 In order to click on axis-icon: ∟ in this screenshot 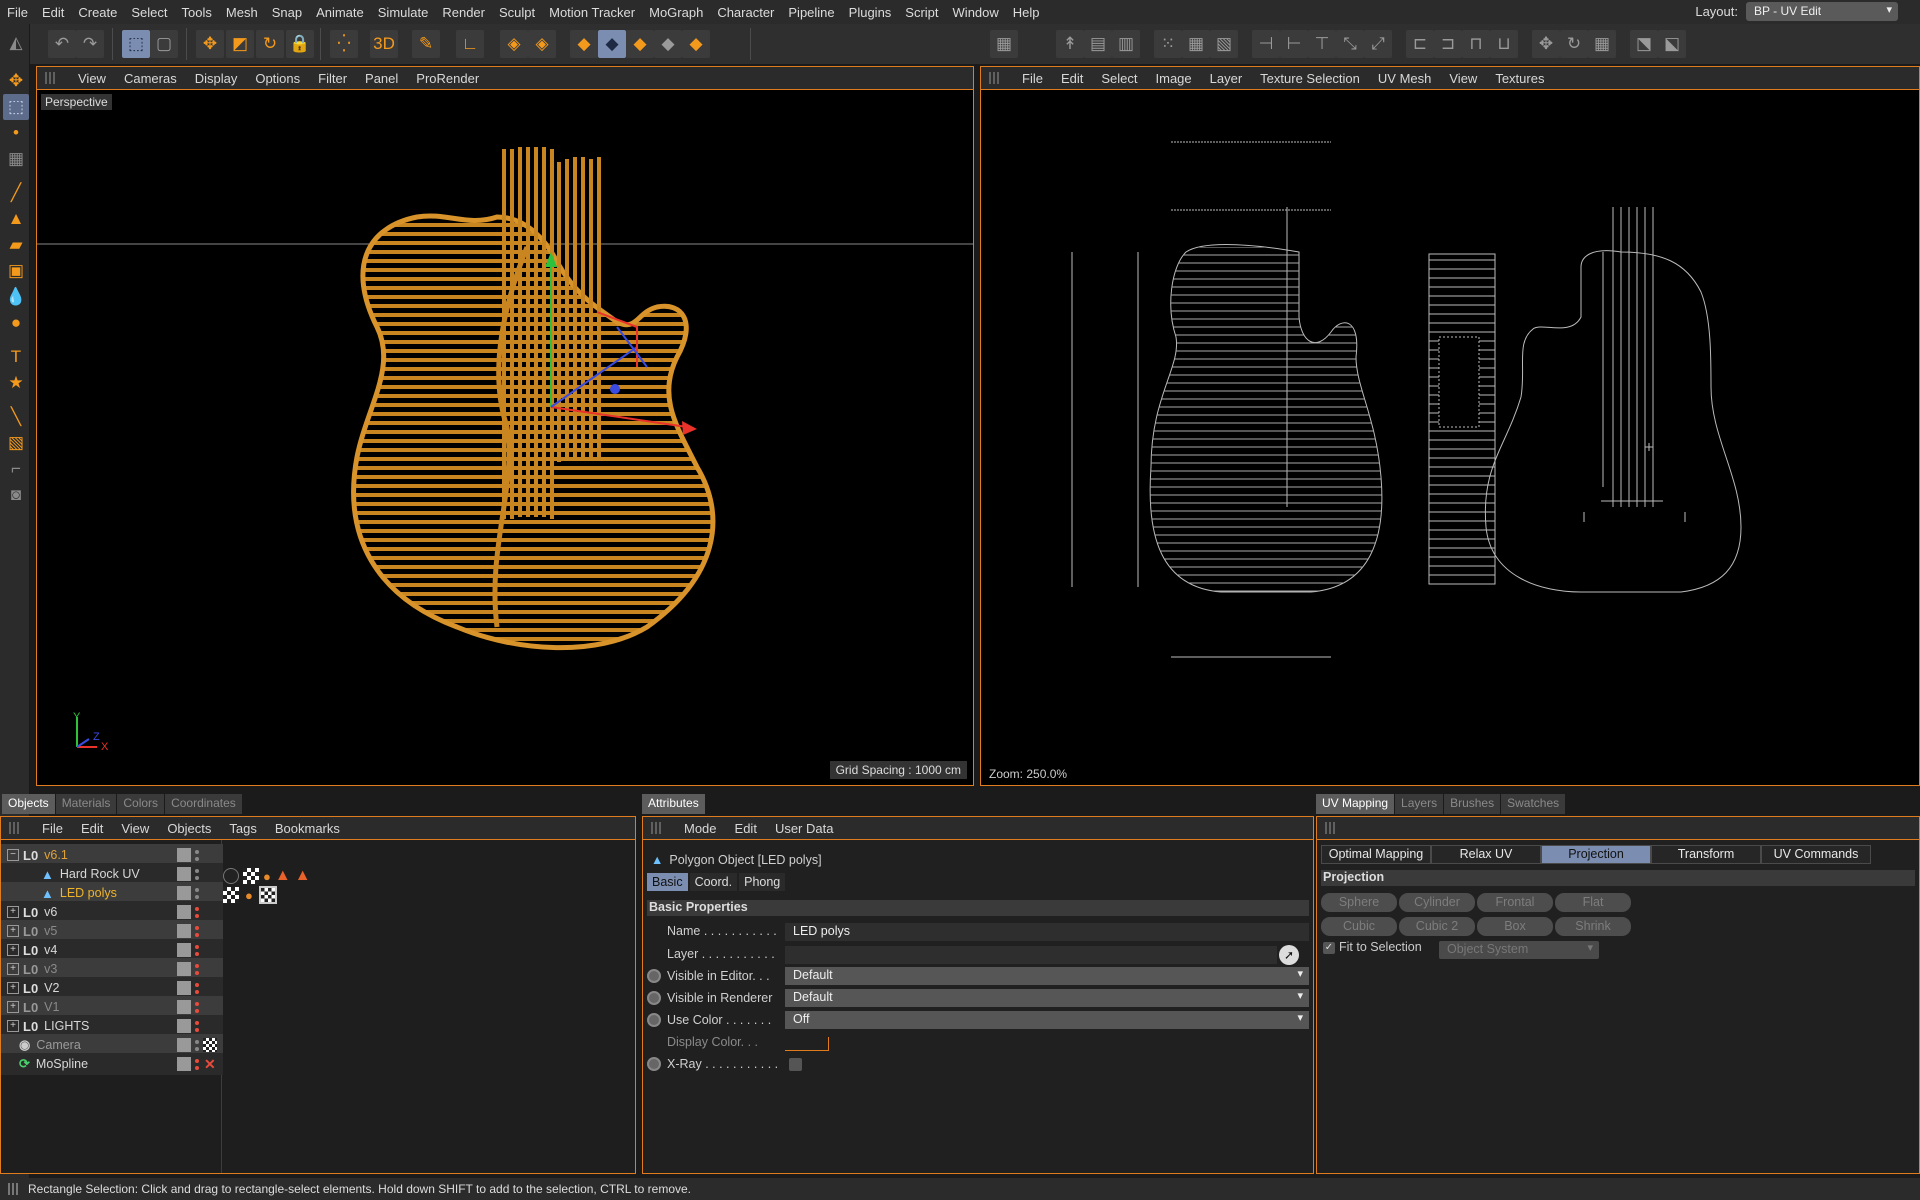, I will do `click(470, 44)`.